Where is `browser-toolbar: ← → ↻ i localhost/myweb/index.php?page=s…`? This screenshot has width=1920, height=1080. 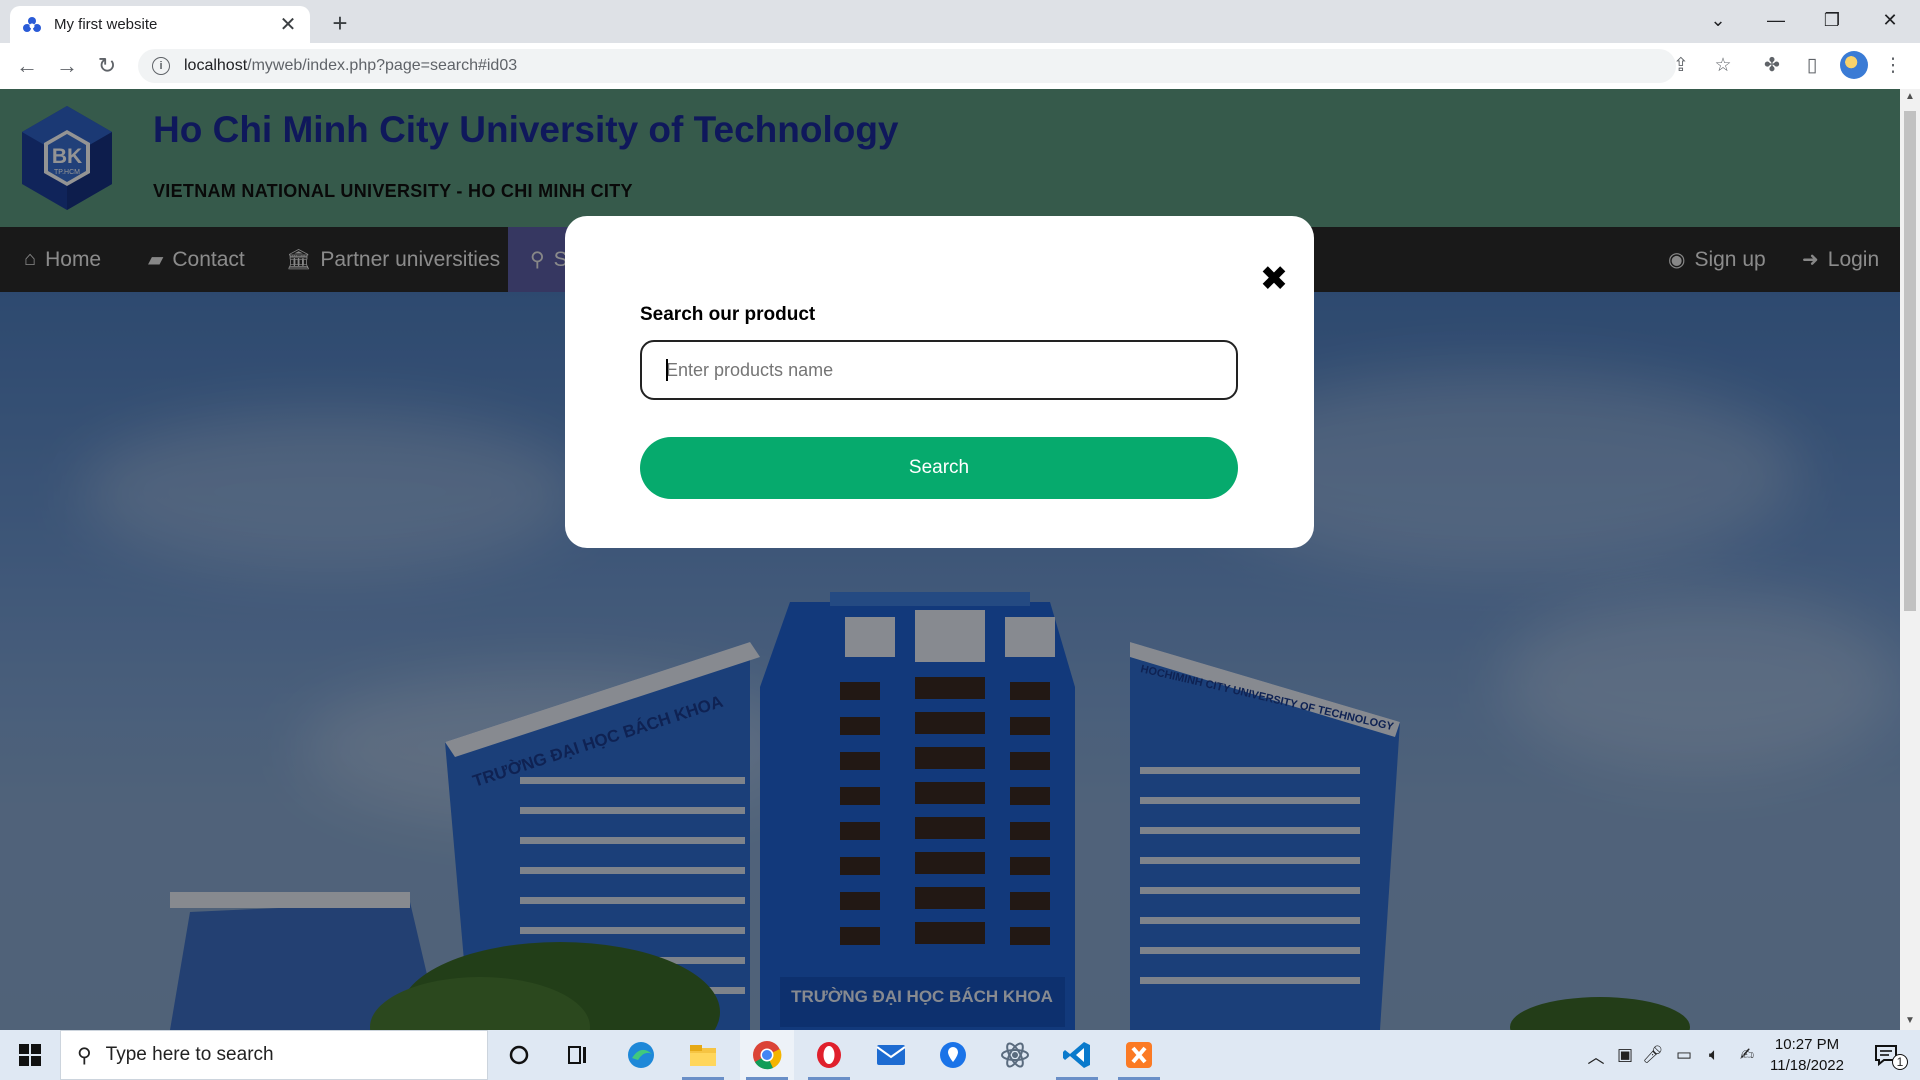
browser-toolbar: ← → ↻ i localhost/myweb/index.php?page=s… is located at coordinates (960, 66).